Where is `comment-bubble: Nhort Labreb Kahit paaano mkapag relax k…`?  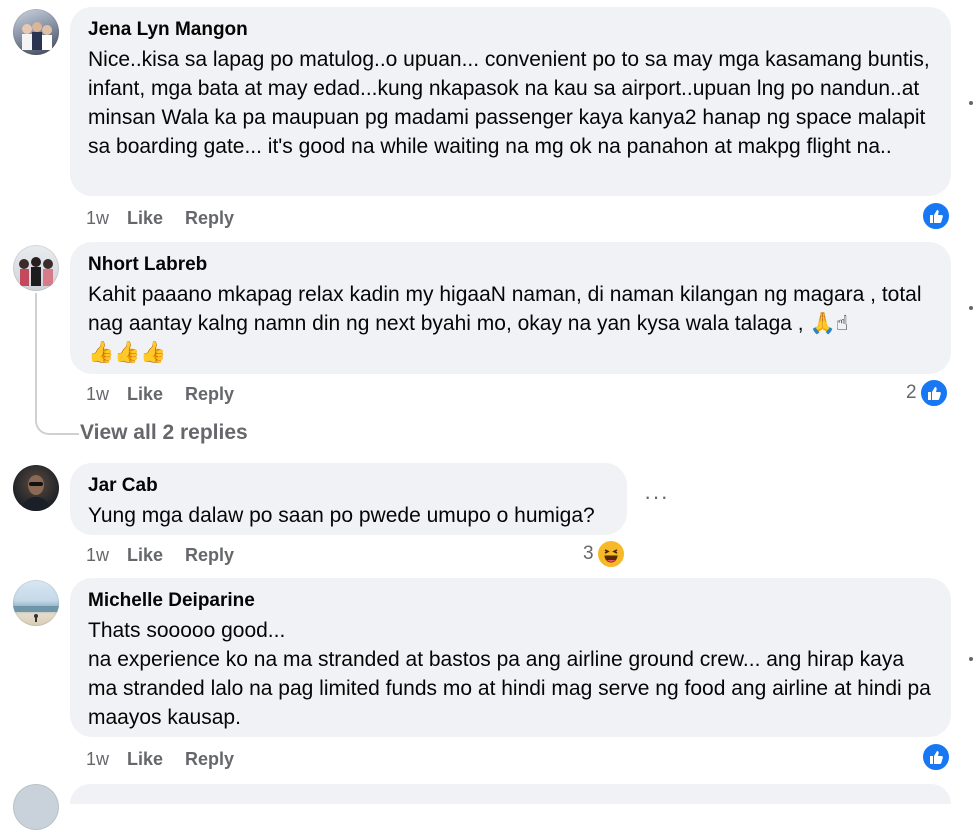
comment-bubble: Nhort Labreb Kahit paaano mkapag relax k… is located at coordinates (510, 308).